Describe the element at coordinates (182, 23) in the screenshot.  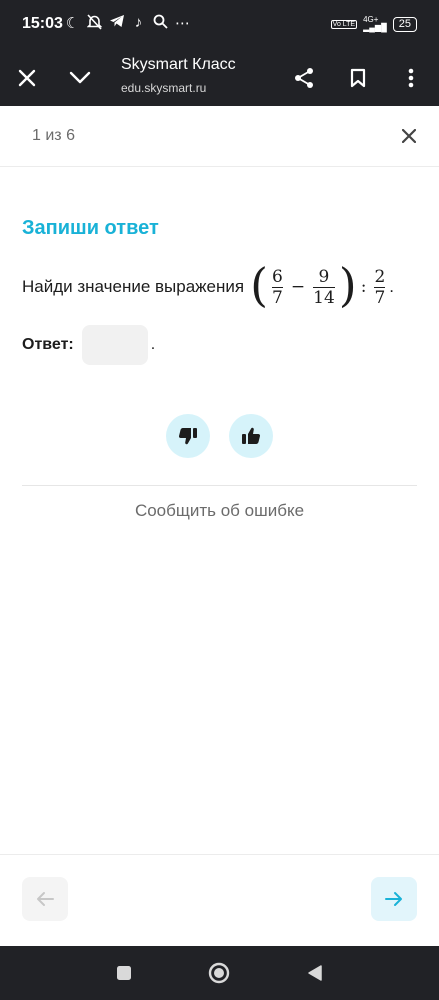
I see `more-icon: ⋯` at that location.